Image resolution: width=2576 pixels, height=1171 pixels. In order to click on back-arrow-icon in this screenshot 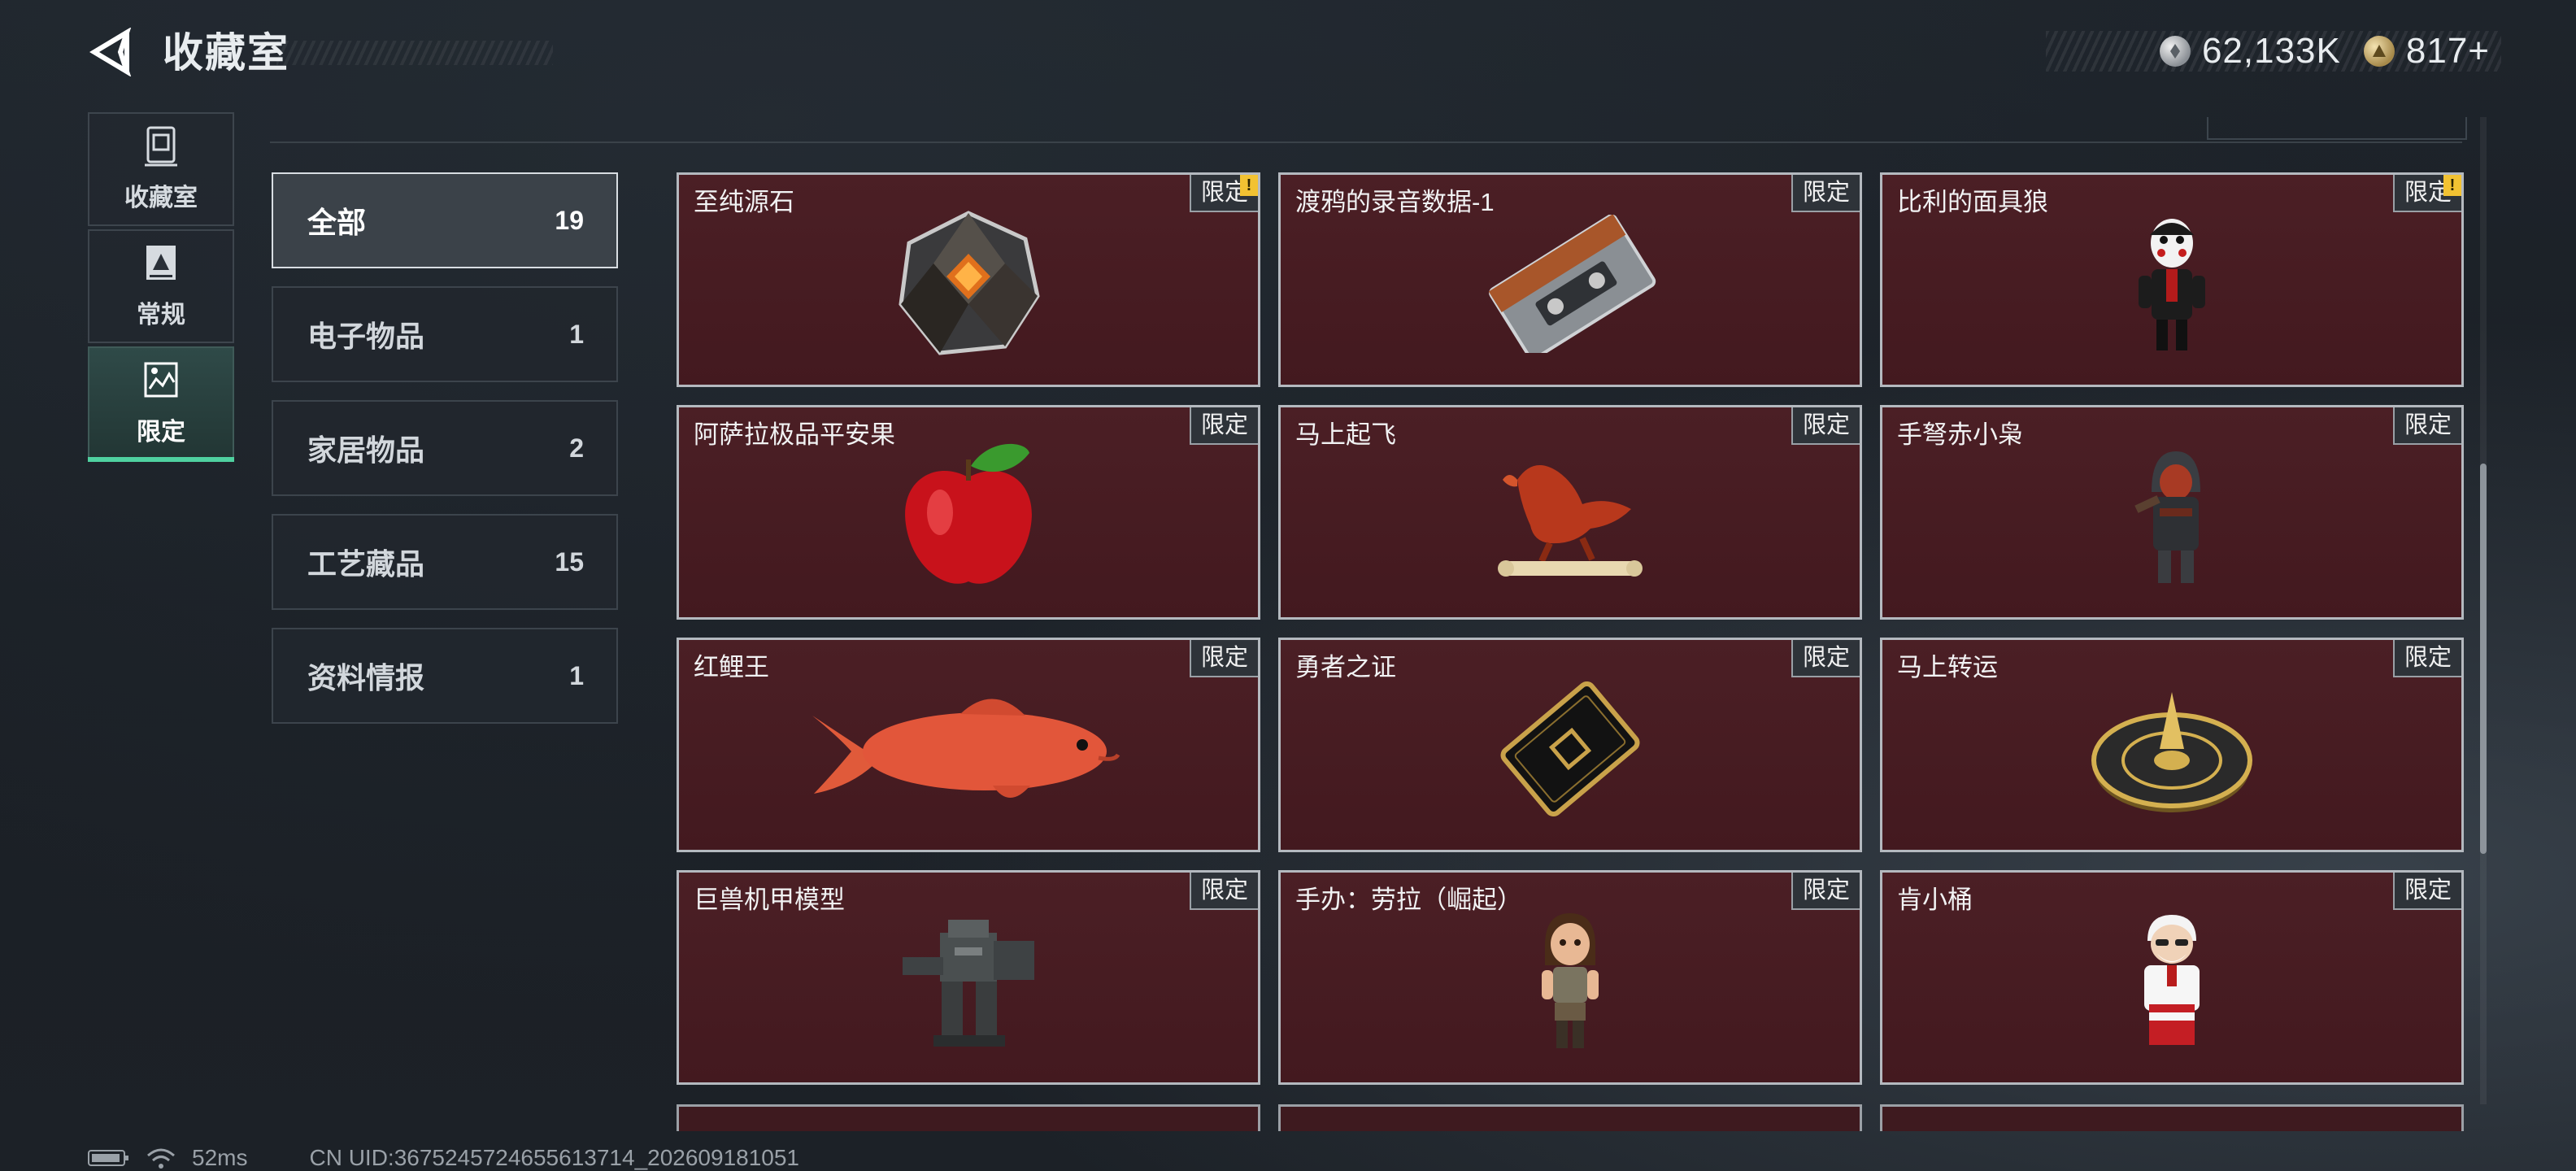, I will do `click(111, 52)`.